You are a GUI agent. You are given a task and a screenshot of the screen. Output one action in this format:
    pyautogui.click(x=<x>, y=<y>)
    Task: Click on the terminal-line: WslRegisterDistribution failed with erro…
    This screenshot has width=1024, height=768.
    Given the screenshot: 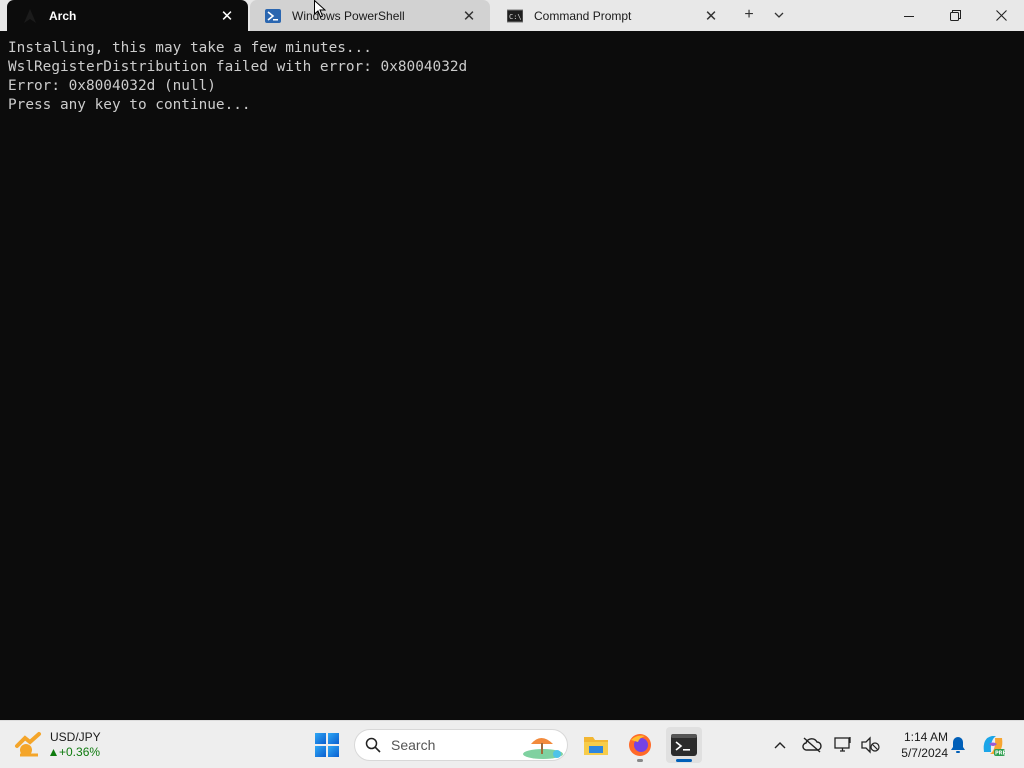 What is the action you would take?
    pyautogui.click(x=238, y=67)
    